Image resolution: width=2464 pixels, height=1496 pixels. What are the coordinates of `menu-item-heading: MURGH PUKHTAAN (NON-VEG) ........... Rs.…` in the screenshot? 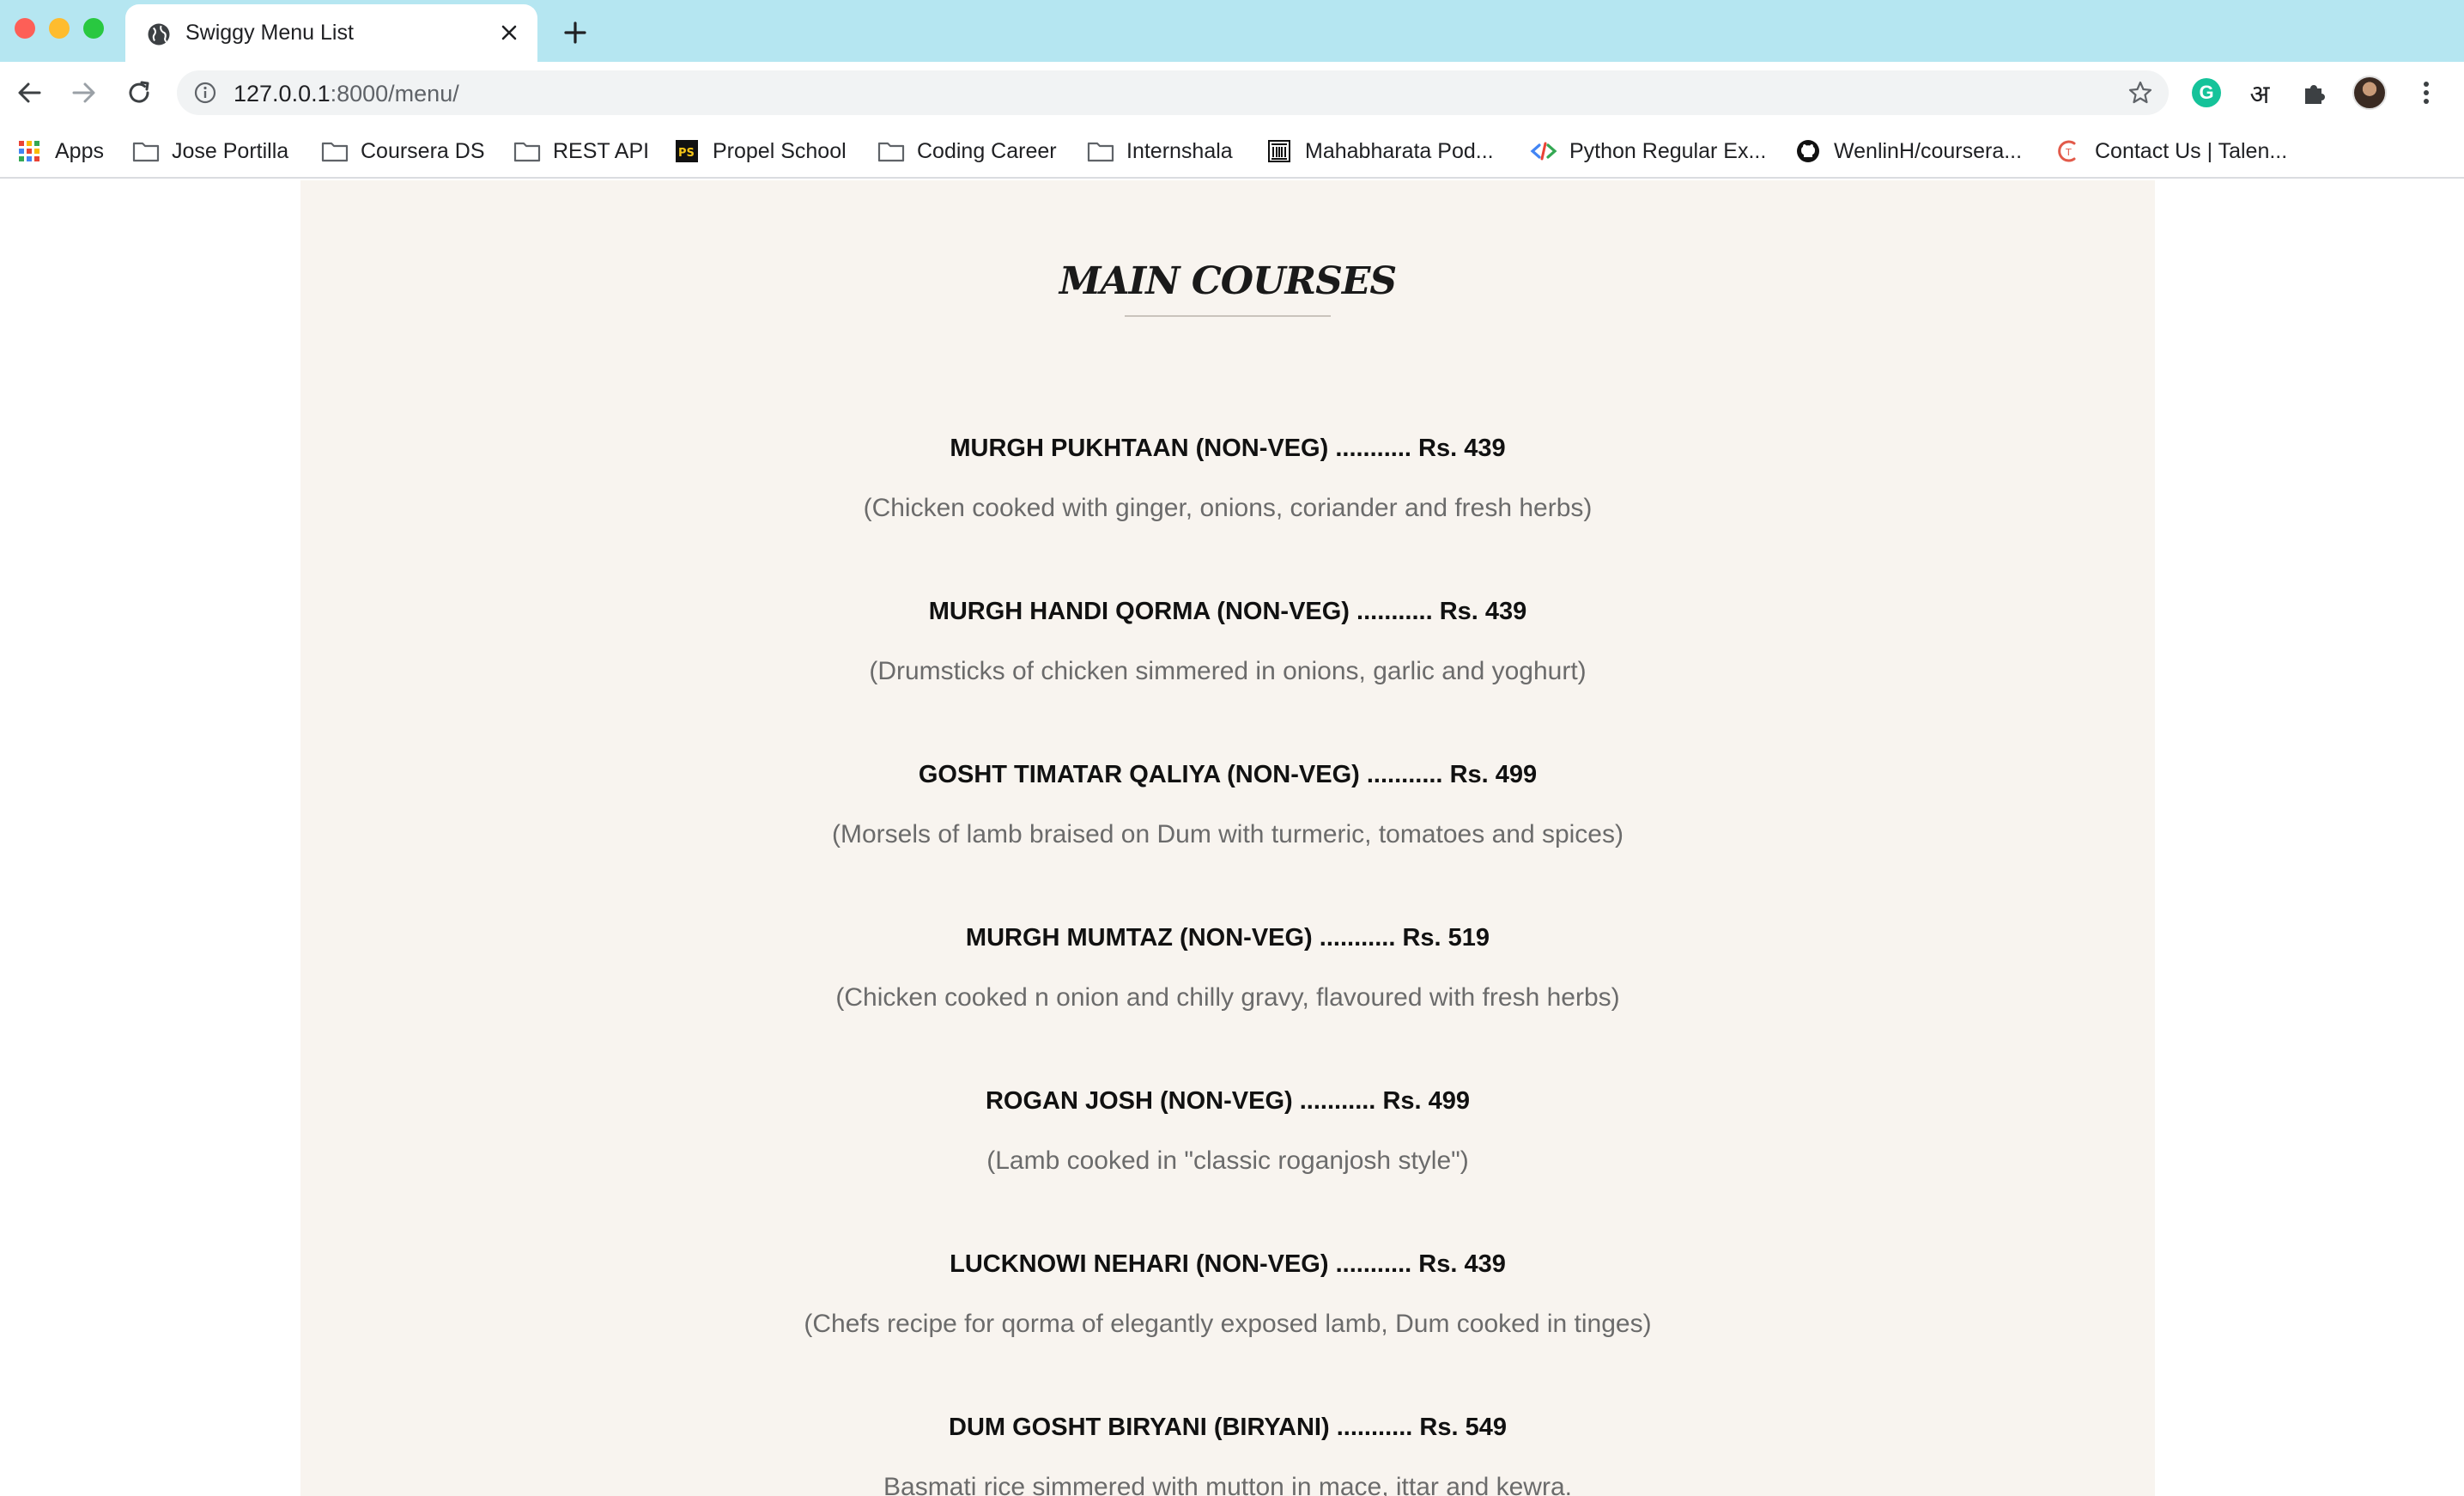 It's located at (1227, 448).